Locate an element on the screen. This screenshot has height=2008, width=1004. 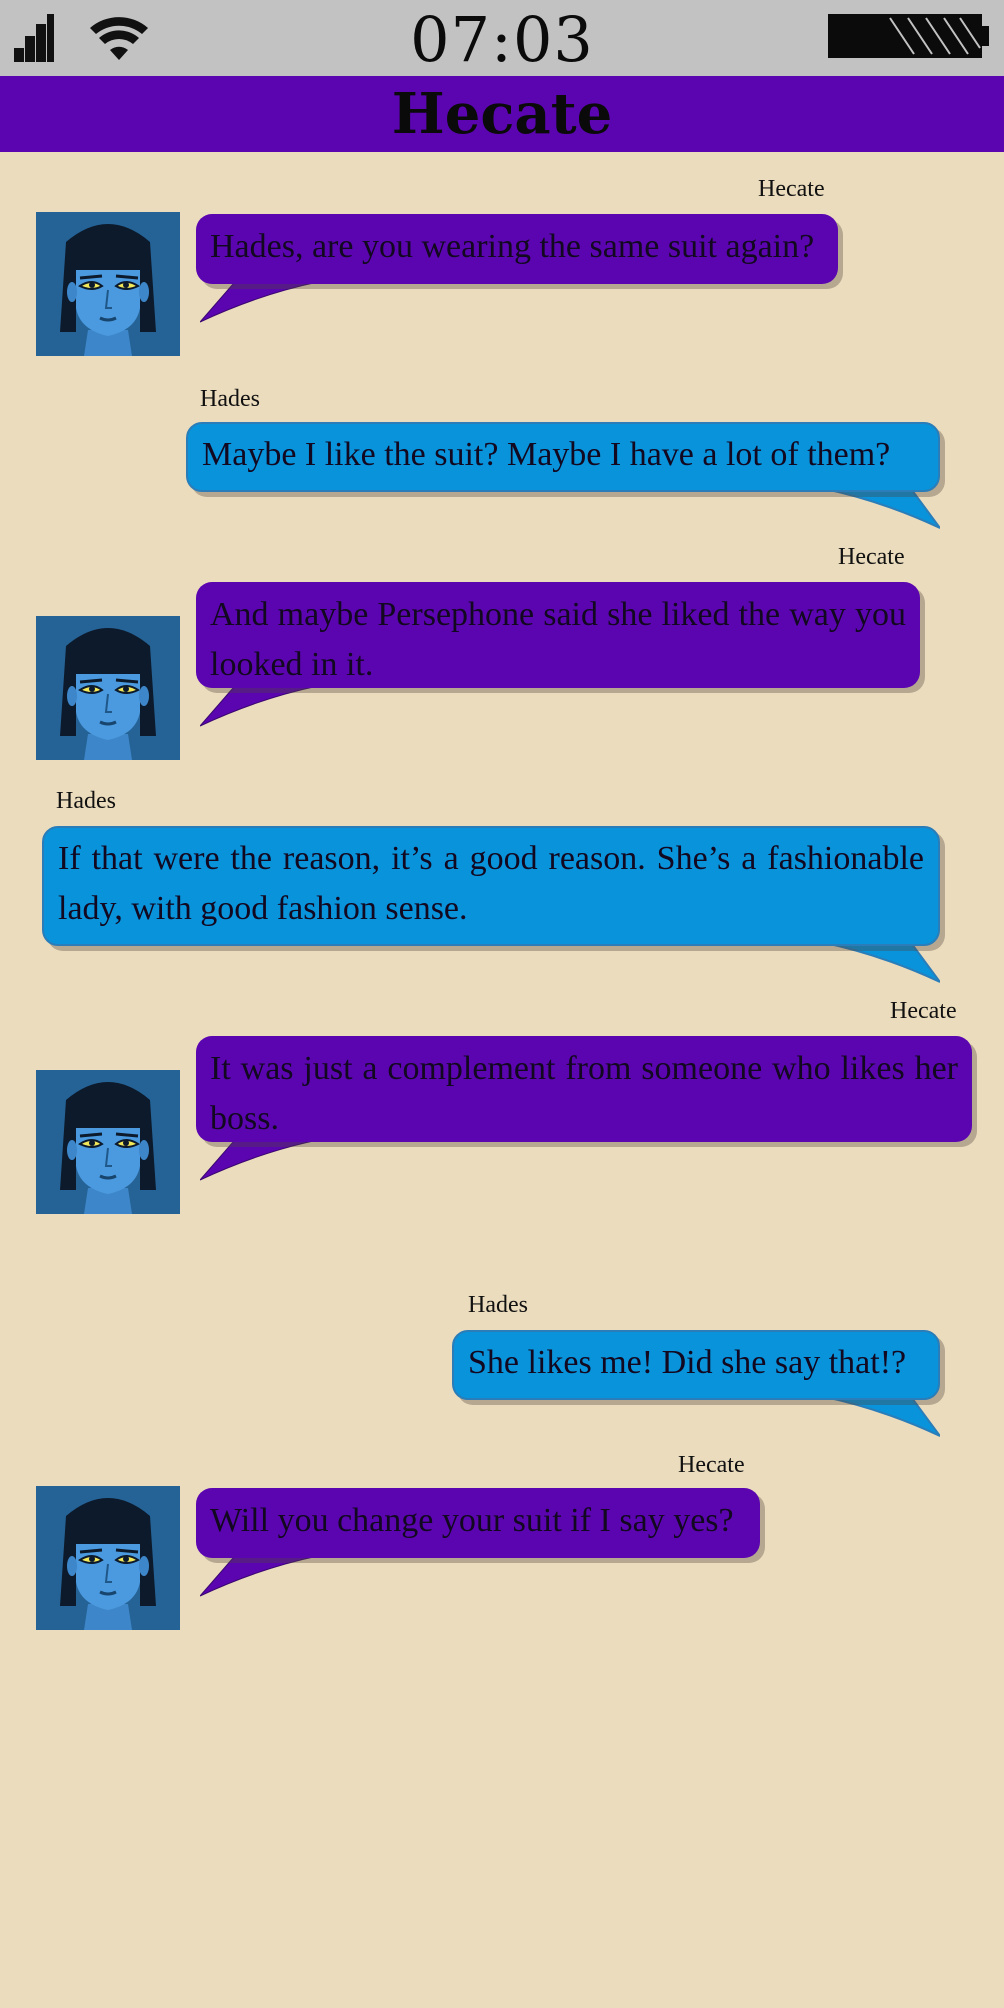
chat-title: Hecate is located at coordinates (502, 114).